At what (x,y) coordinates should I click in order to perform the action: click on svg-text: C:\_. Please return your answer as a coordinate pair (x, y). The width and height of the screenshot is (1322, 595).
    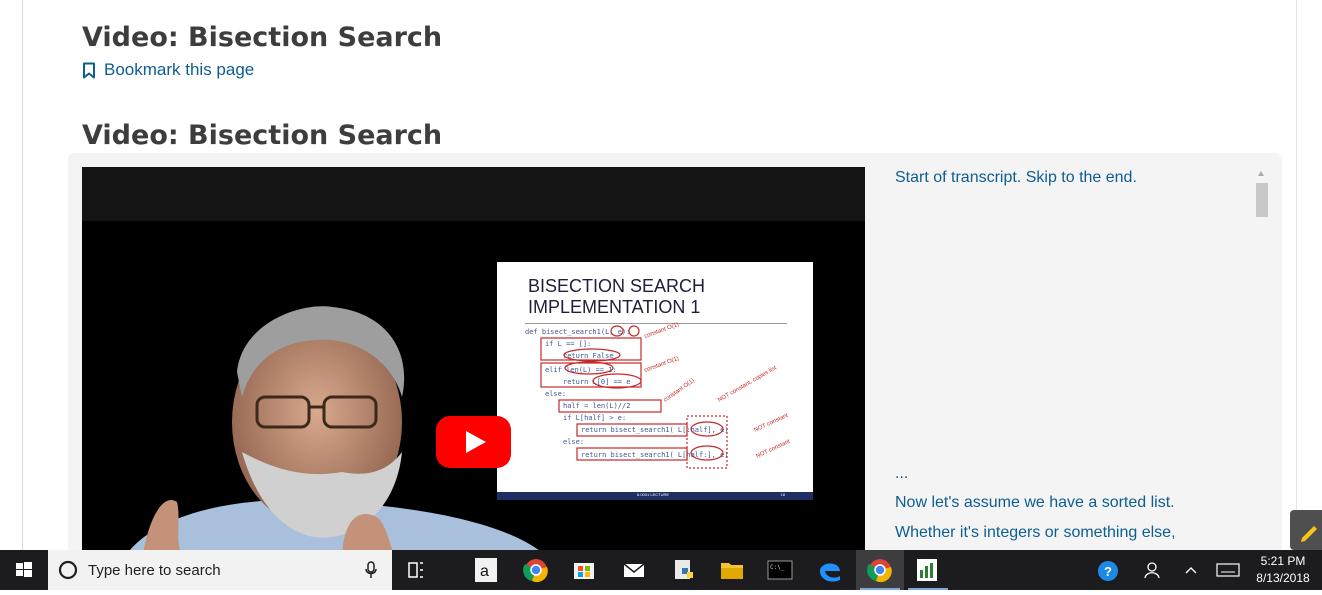
    Looking at the image, I should click on (777, 567).